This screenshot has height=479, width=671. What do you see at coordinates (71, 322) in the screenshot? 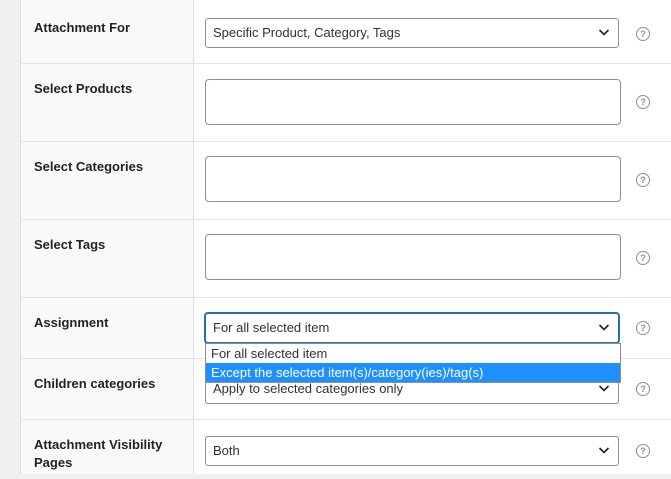
I see `assignment-label: Assignment` at bounding box center [71, 322].